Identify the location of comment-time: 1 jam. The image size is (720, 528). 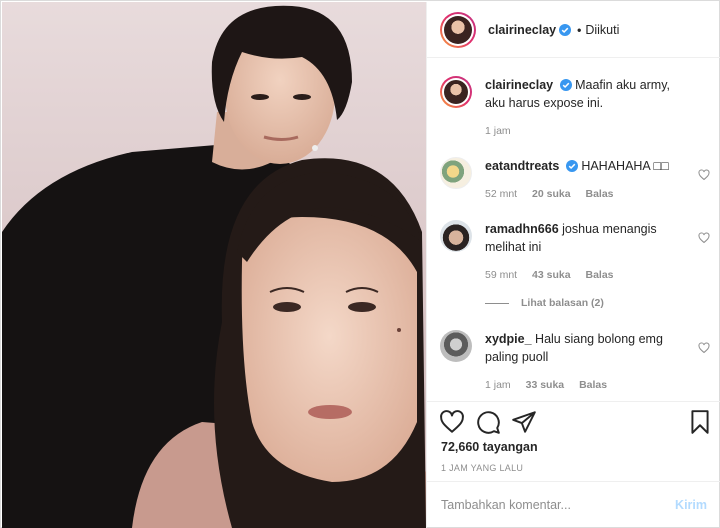
(498, 385).